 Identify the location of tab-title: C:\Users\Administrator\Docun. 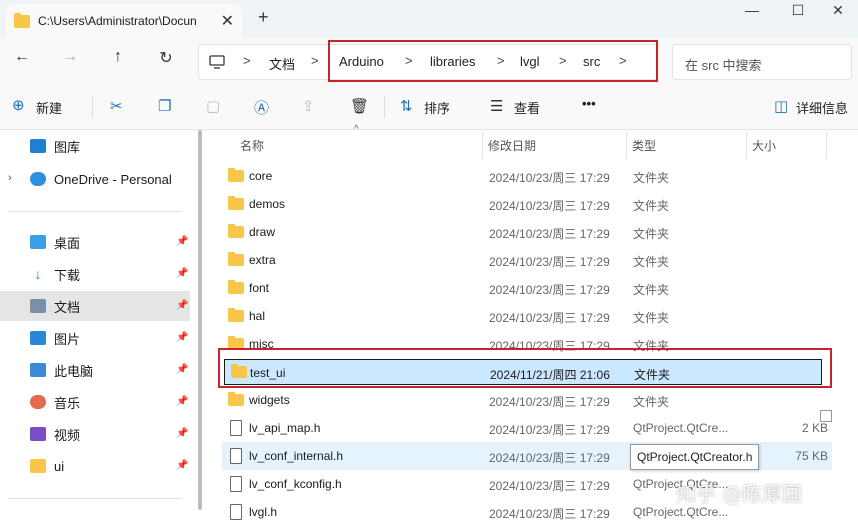
(117, 21).